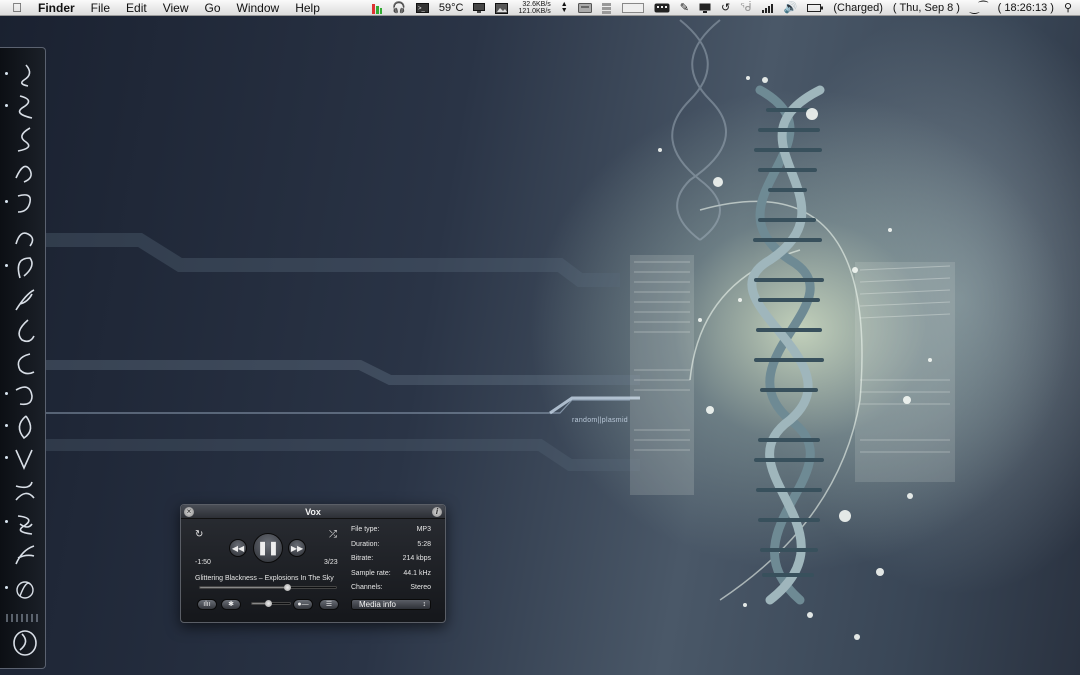 The height and width of the screenshot is (675, 1080). I want to click on volume-slider, so click(271, 603).